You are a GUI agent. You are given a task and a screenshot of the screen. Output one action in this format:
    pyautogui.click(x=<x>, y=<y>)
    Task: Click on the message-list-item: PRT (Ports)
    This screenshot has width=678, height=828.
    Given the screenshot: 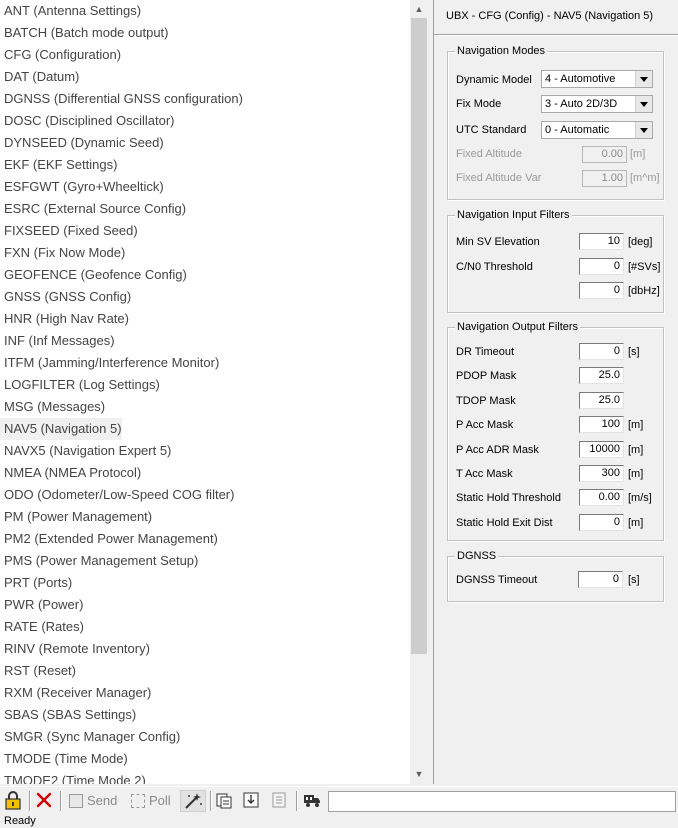 What is the action you would take?
    pyautogui.click(x=36, y=583)
    